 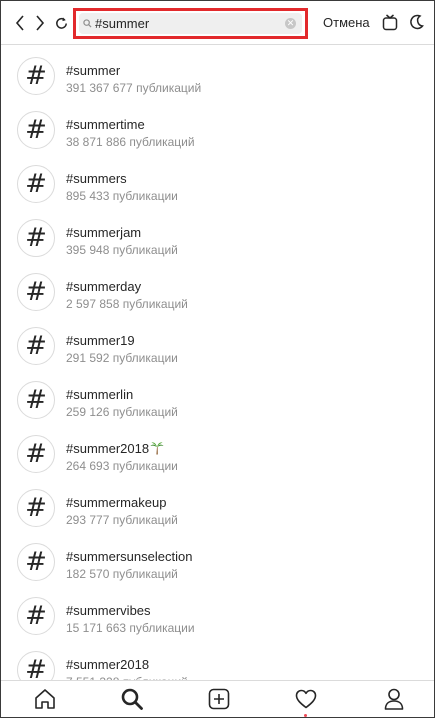 I want to click on chevron-right-icon, so click(x=40, y=23).